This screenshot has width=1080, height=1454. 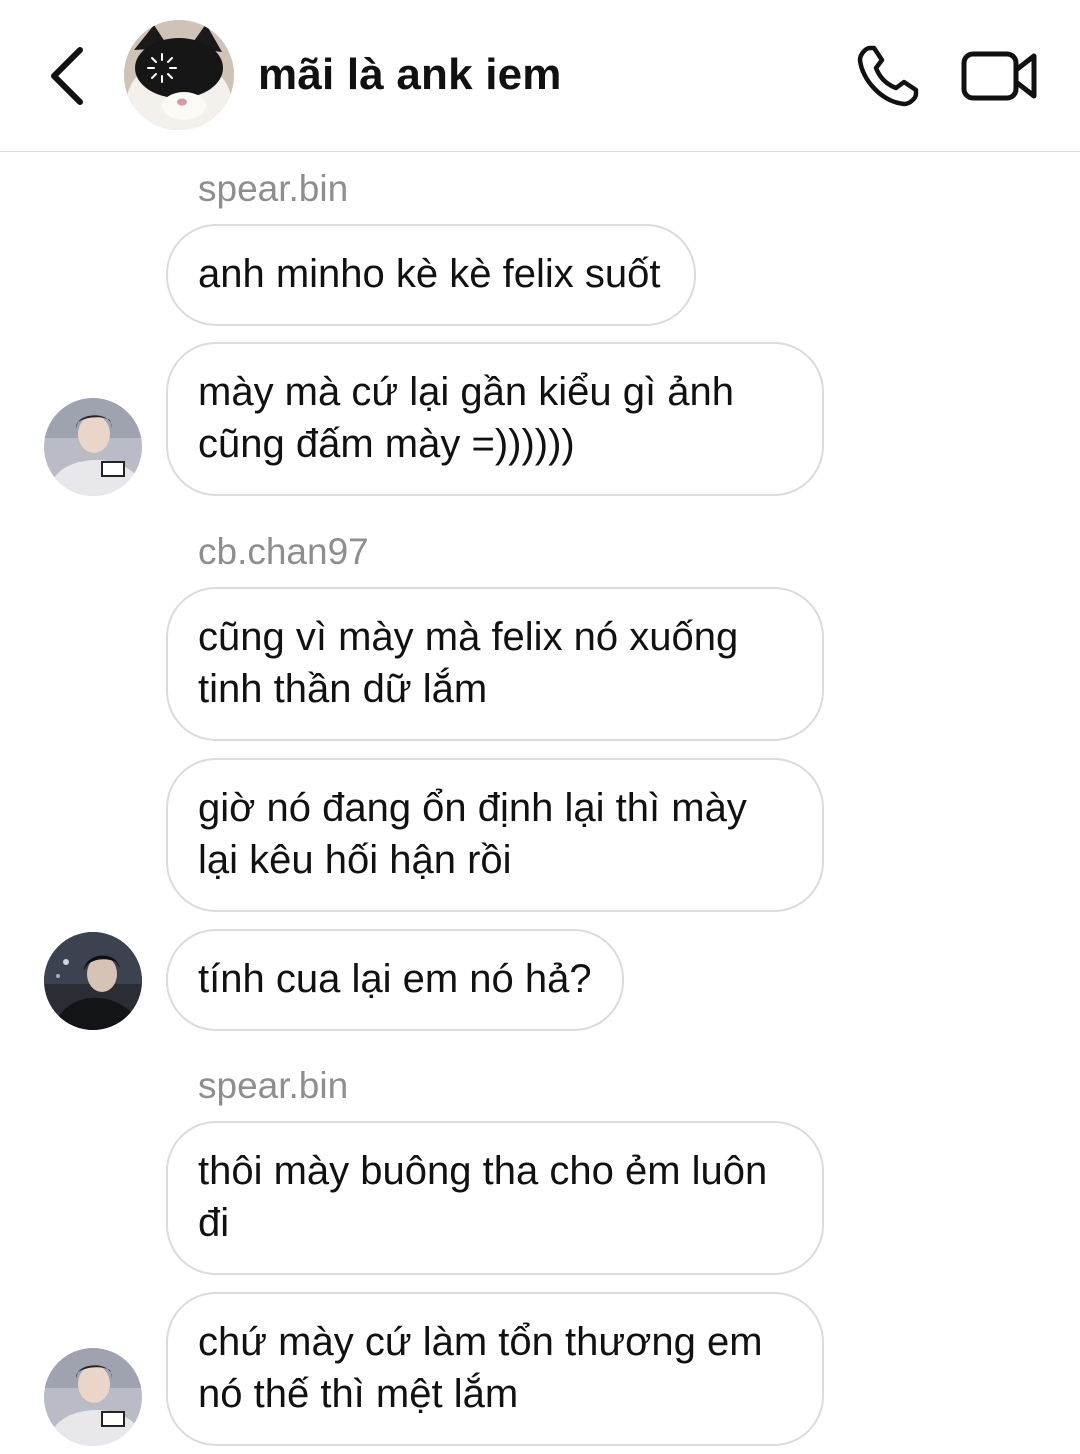 I want to click on chat-header: mãi là ank iem, so click(x=540, y=76).